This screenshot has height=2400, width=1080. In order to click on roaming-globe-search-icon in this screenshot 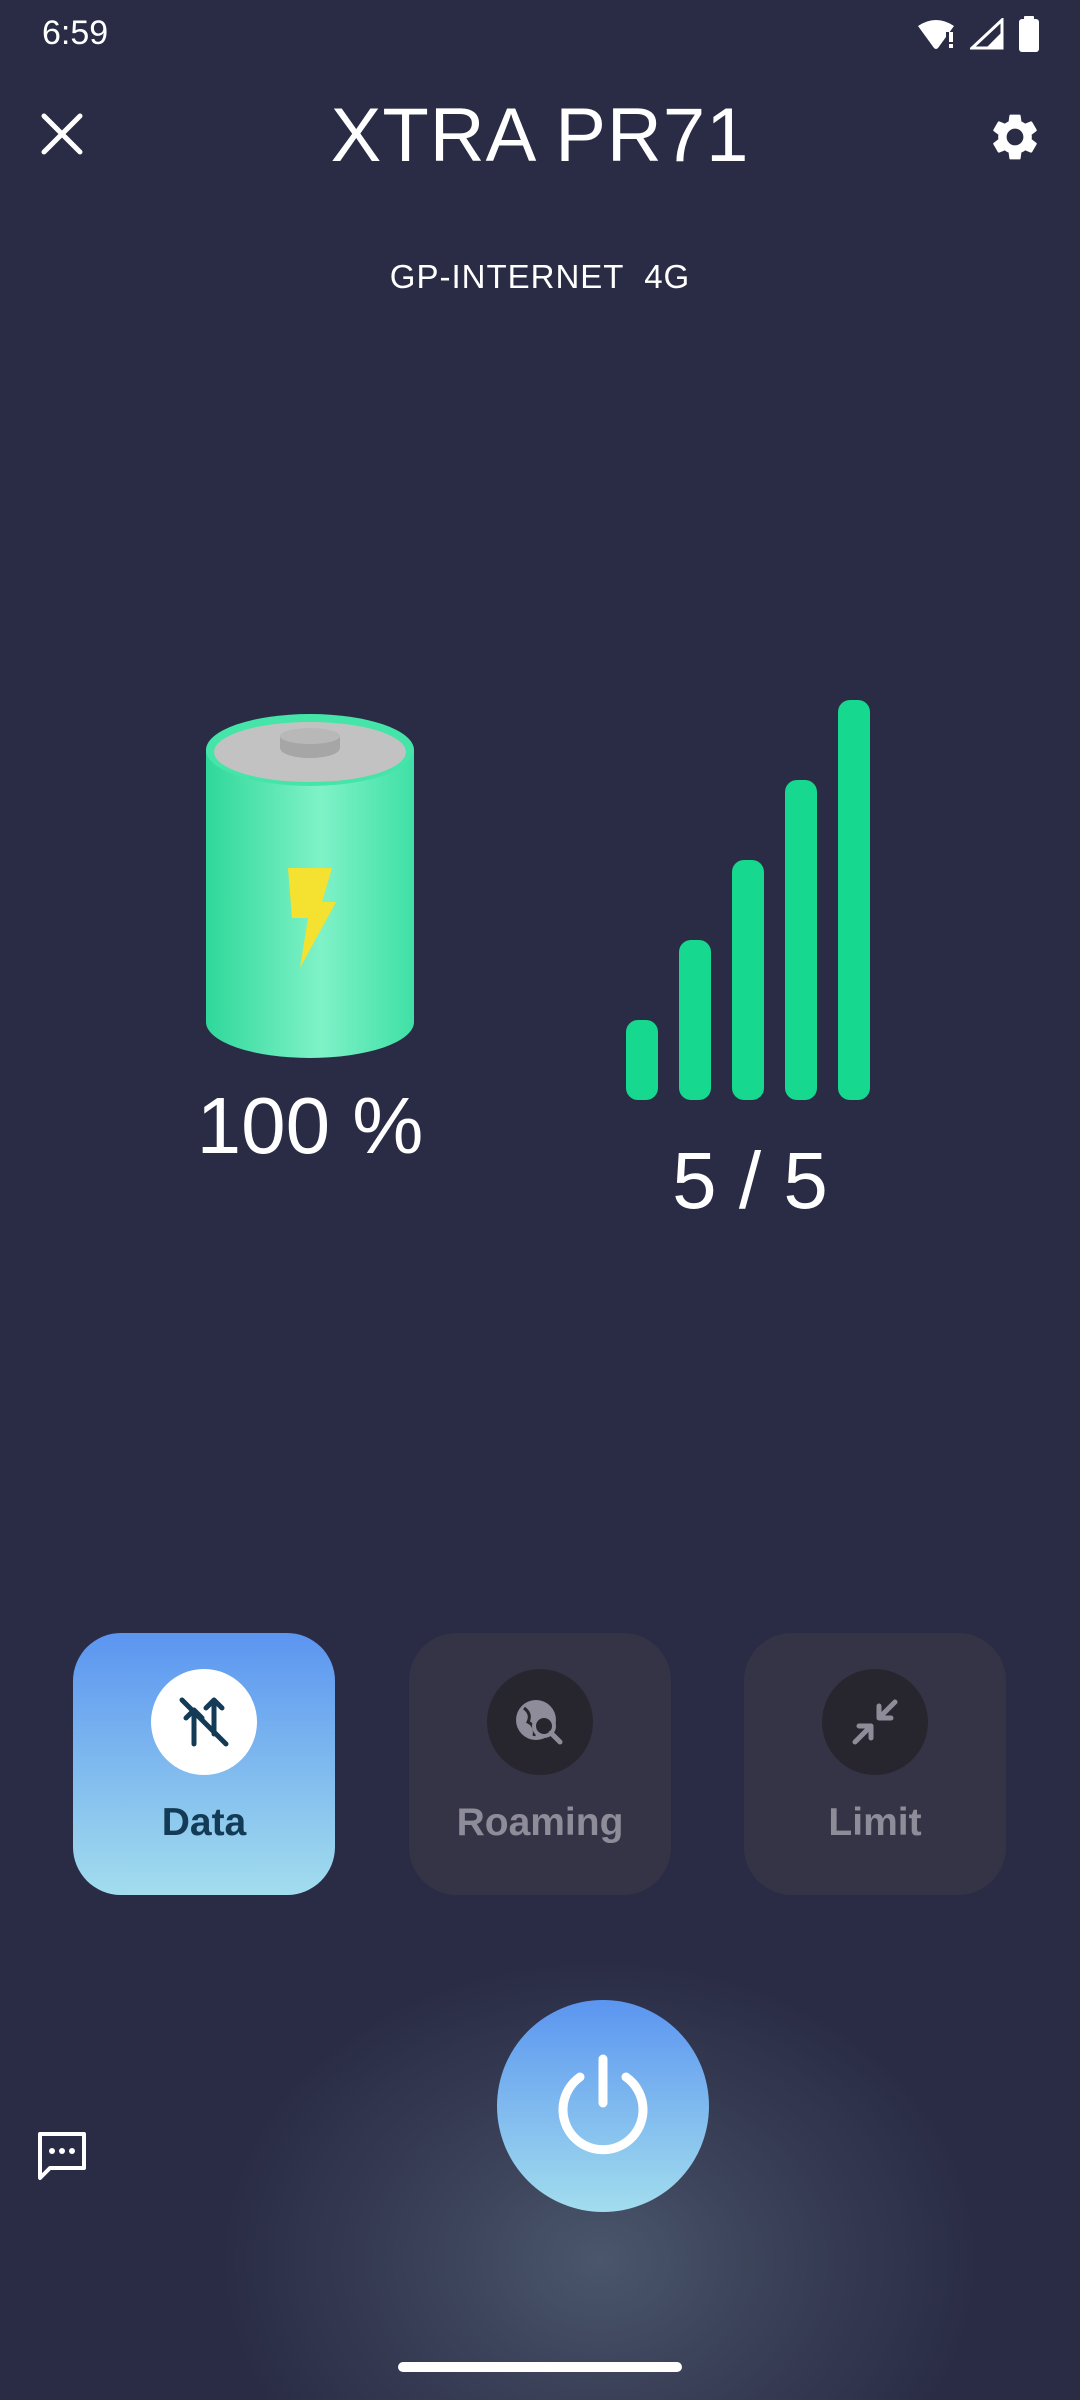, I will do `click(539, 1722)`.